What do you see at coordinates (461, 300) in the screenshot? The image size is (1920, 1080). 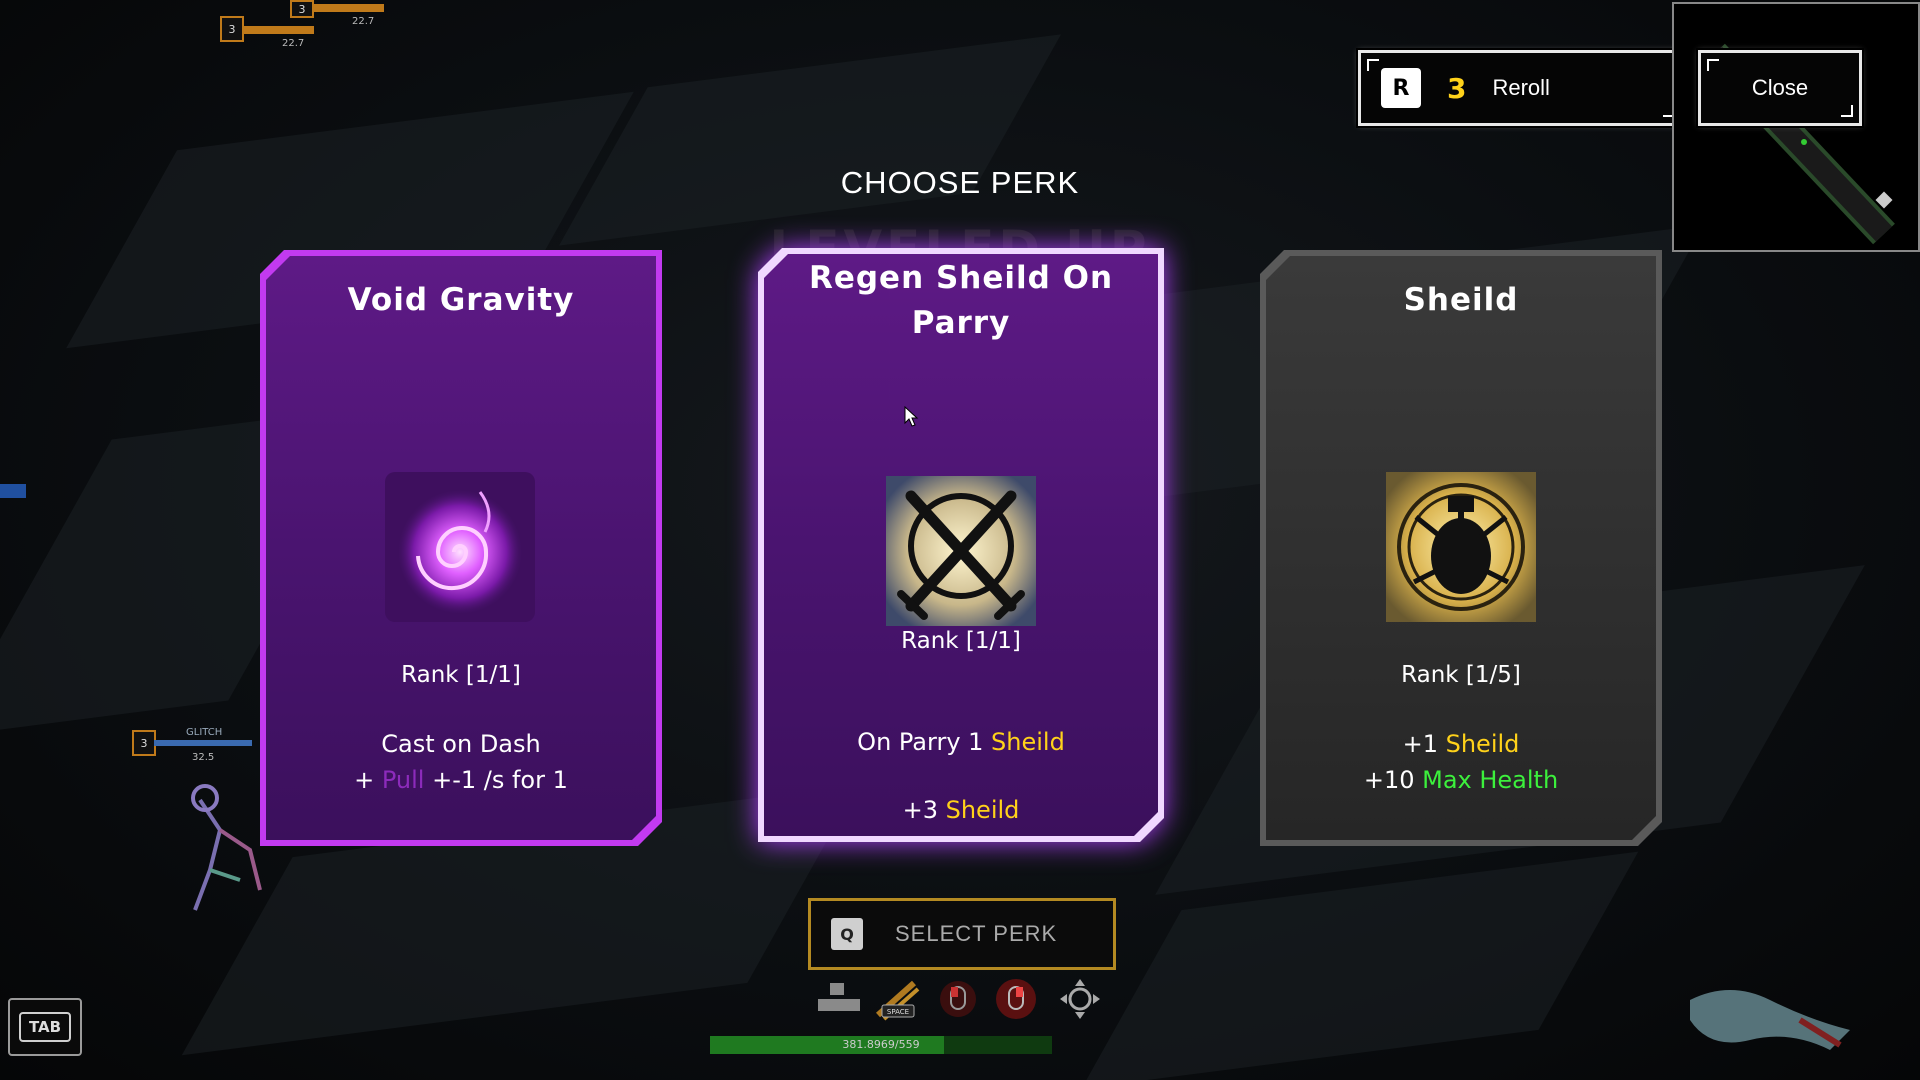 I see `perk-title: Void Gravity` at bounding box center [461, 300].